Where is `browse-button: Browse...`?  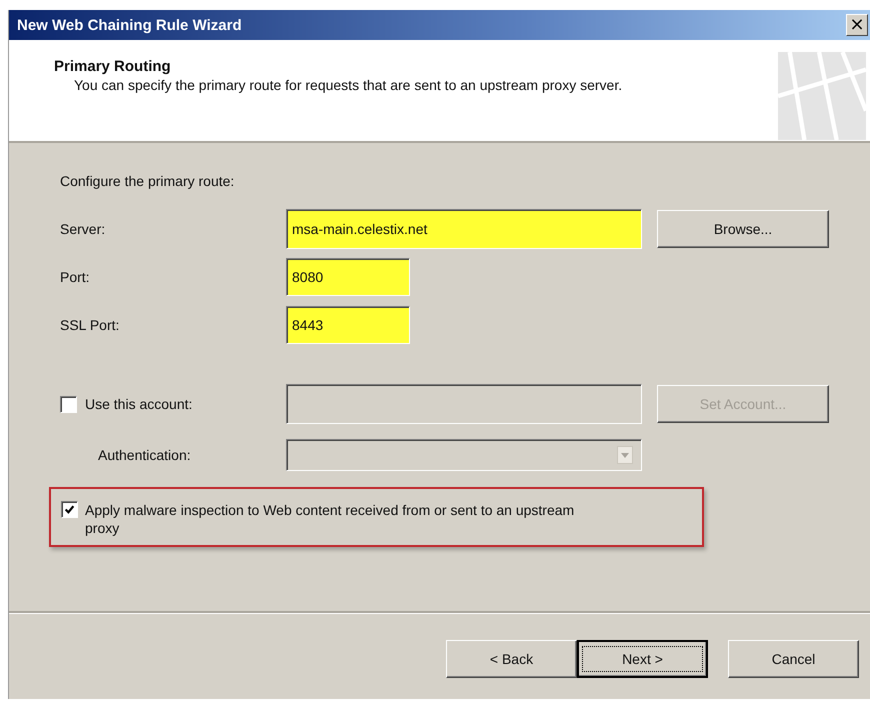 browse-button: Browse... is located at coordinates (743, 229).